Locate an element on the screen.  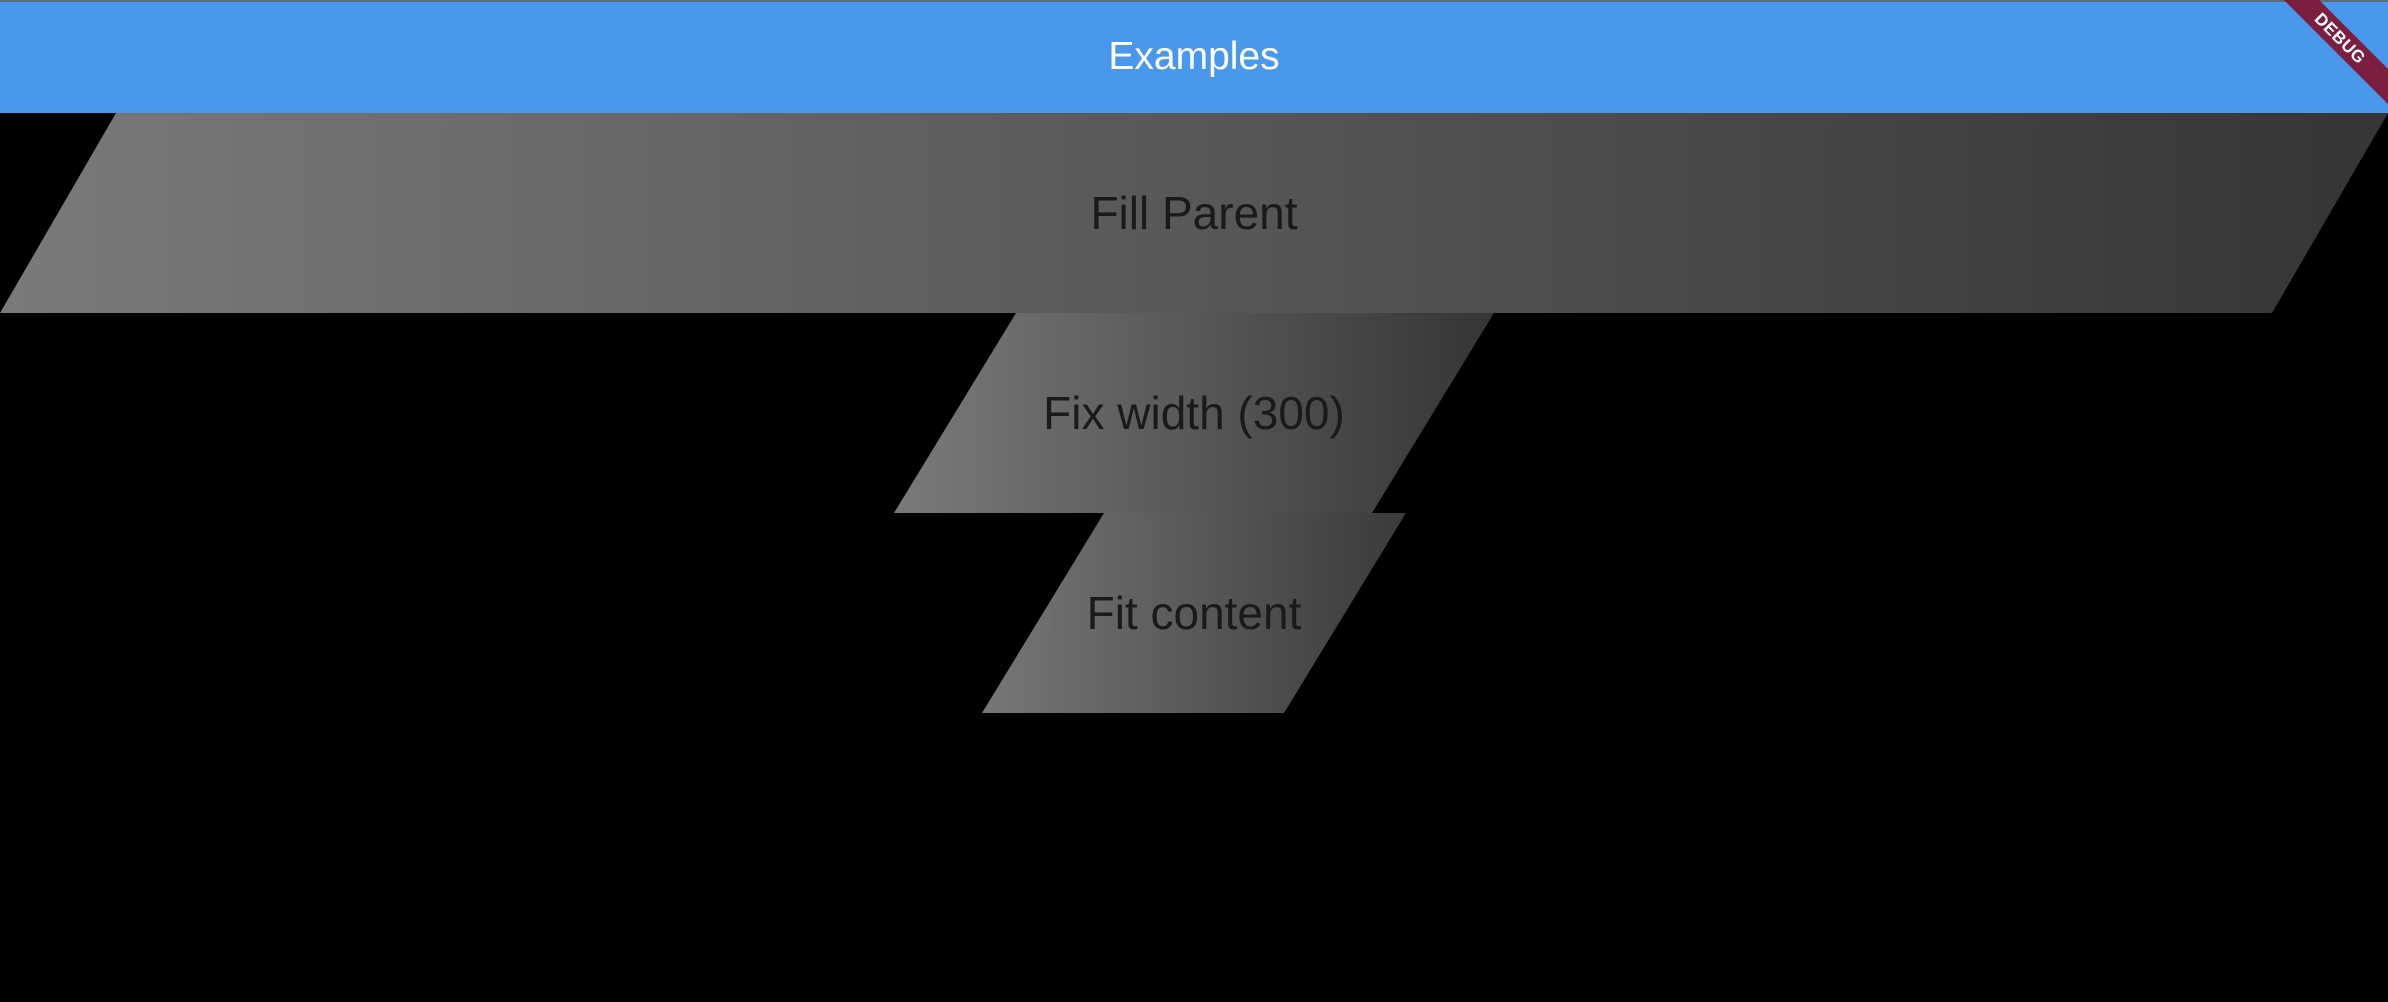
fixed-width-shape: Fix width (300) is located at coordinates (1194, 413).